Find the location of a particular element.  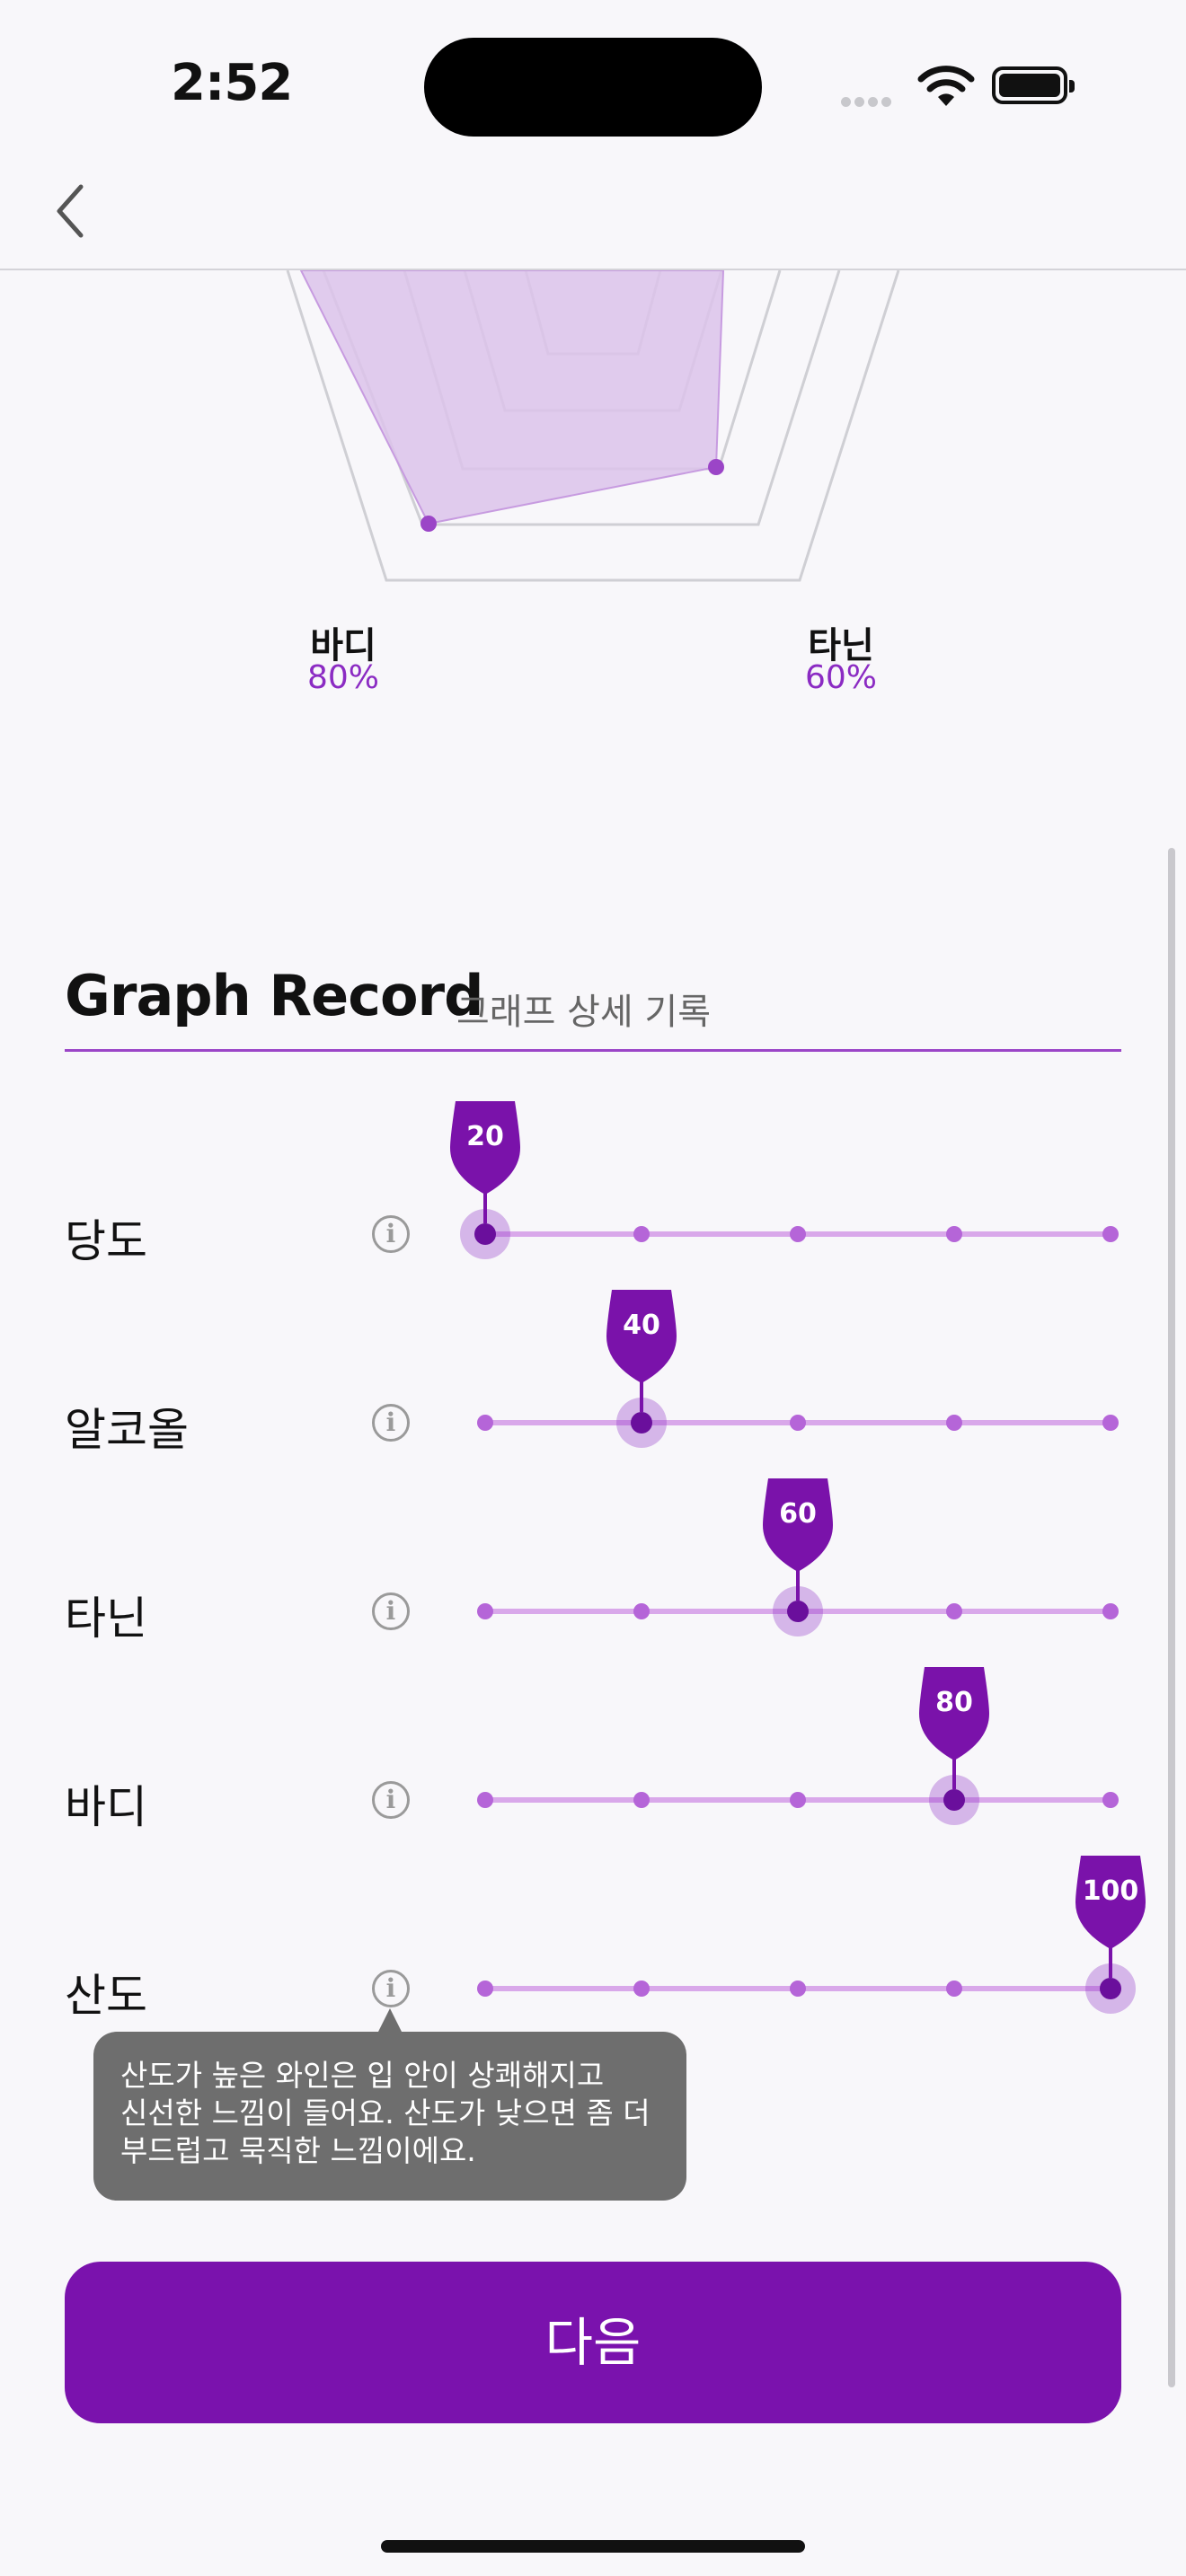

slider-value-label: 100 is located at coordinates (1110, 1891).